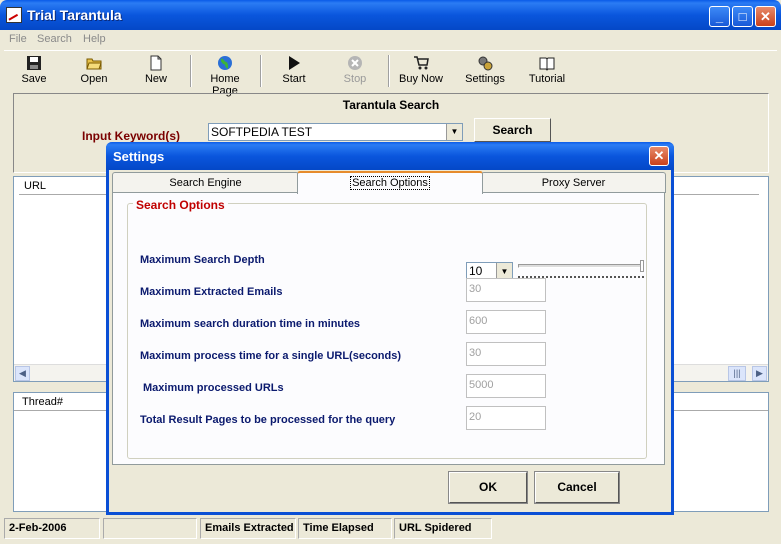  What do you see at coordinates (205, 182) in the screenshot?
I see `tab-search-engine: Search Engine` at bounding box center [205, 182].